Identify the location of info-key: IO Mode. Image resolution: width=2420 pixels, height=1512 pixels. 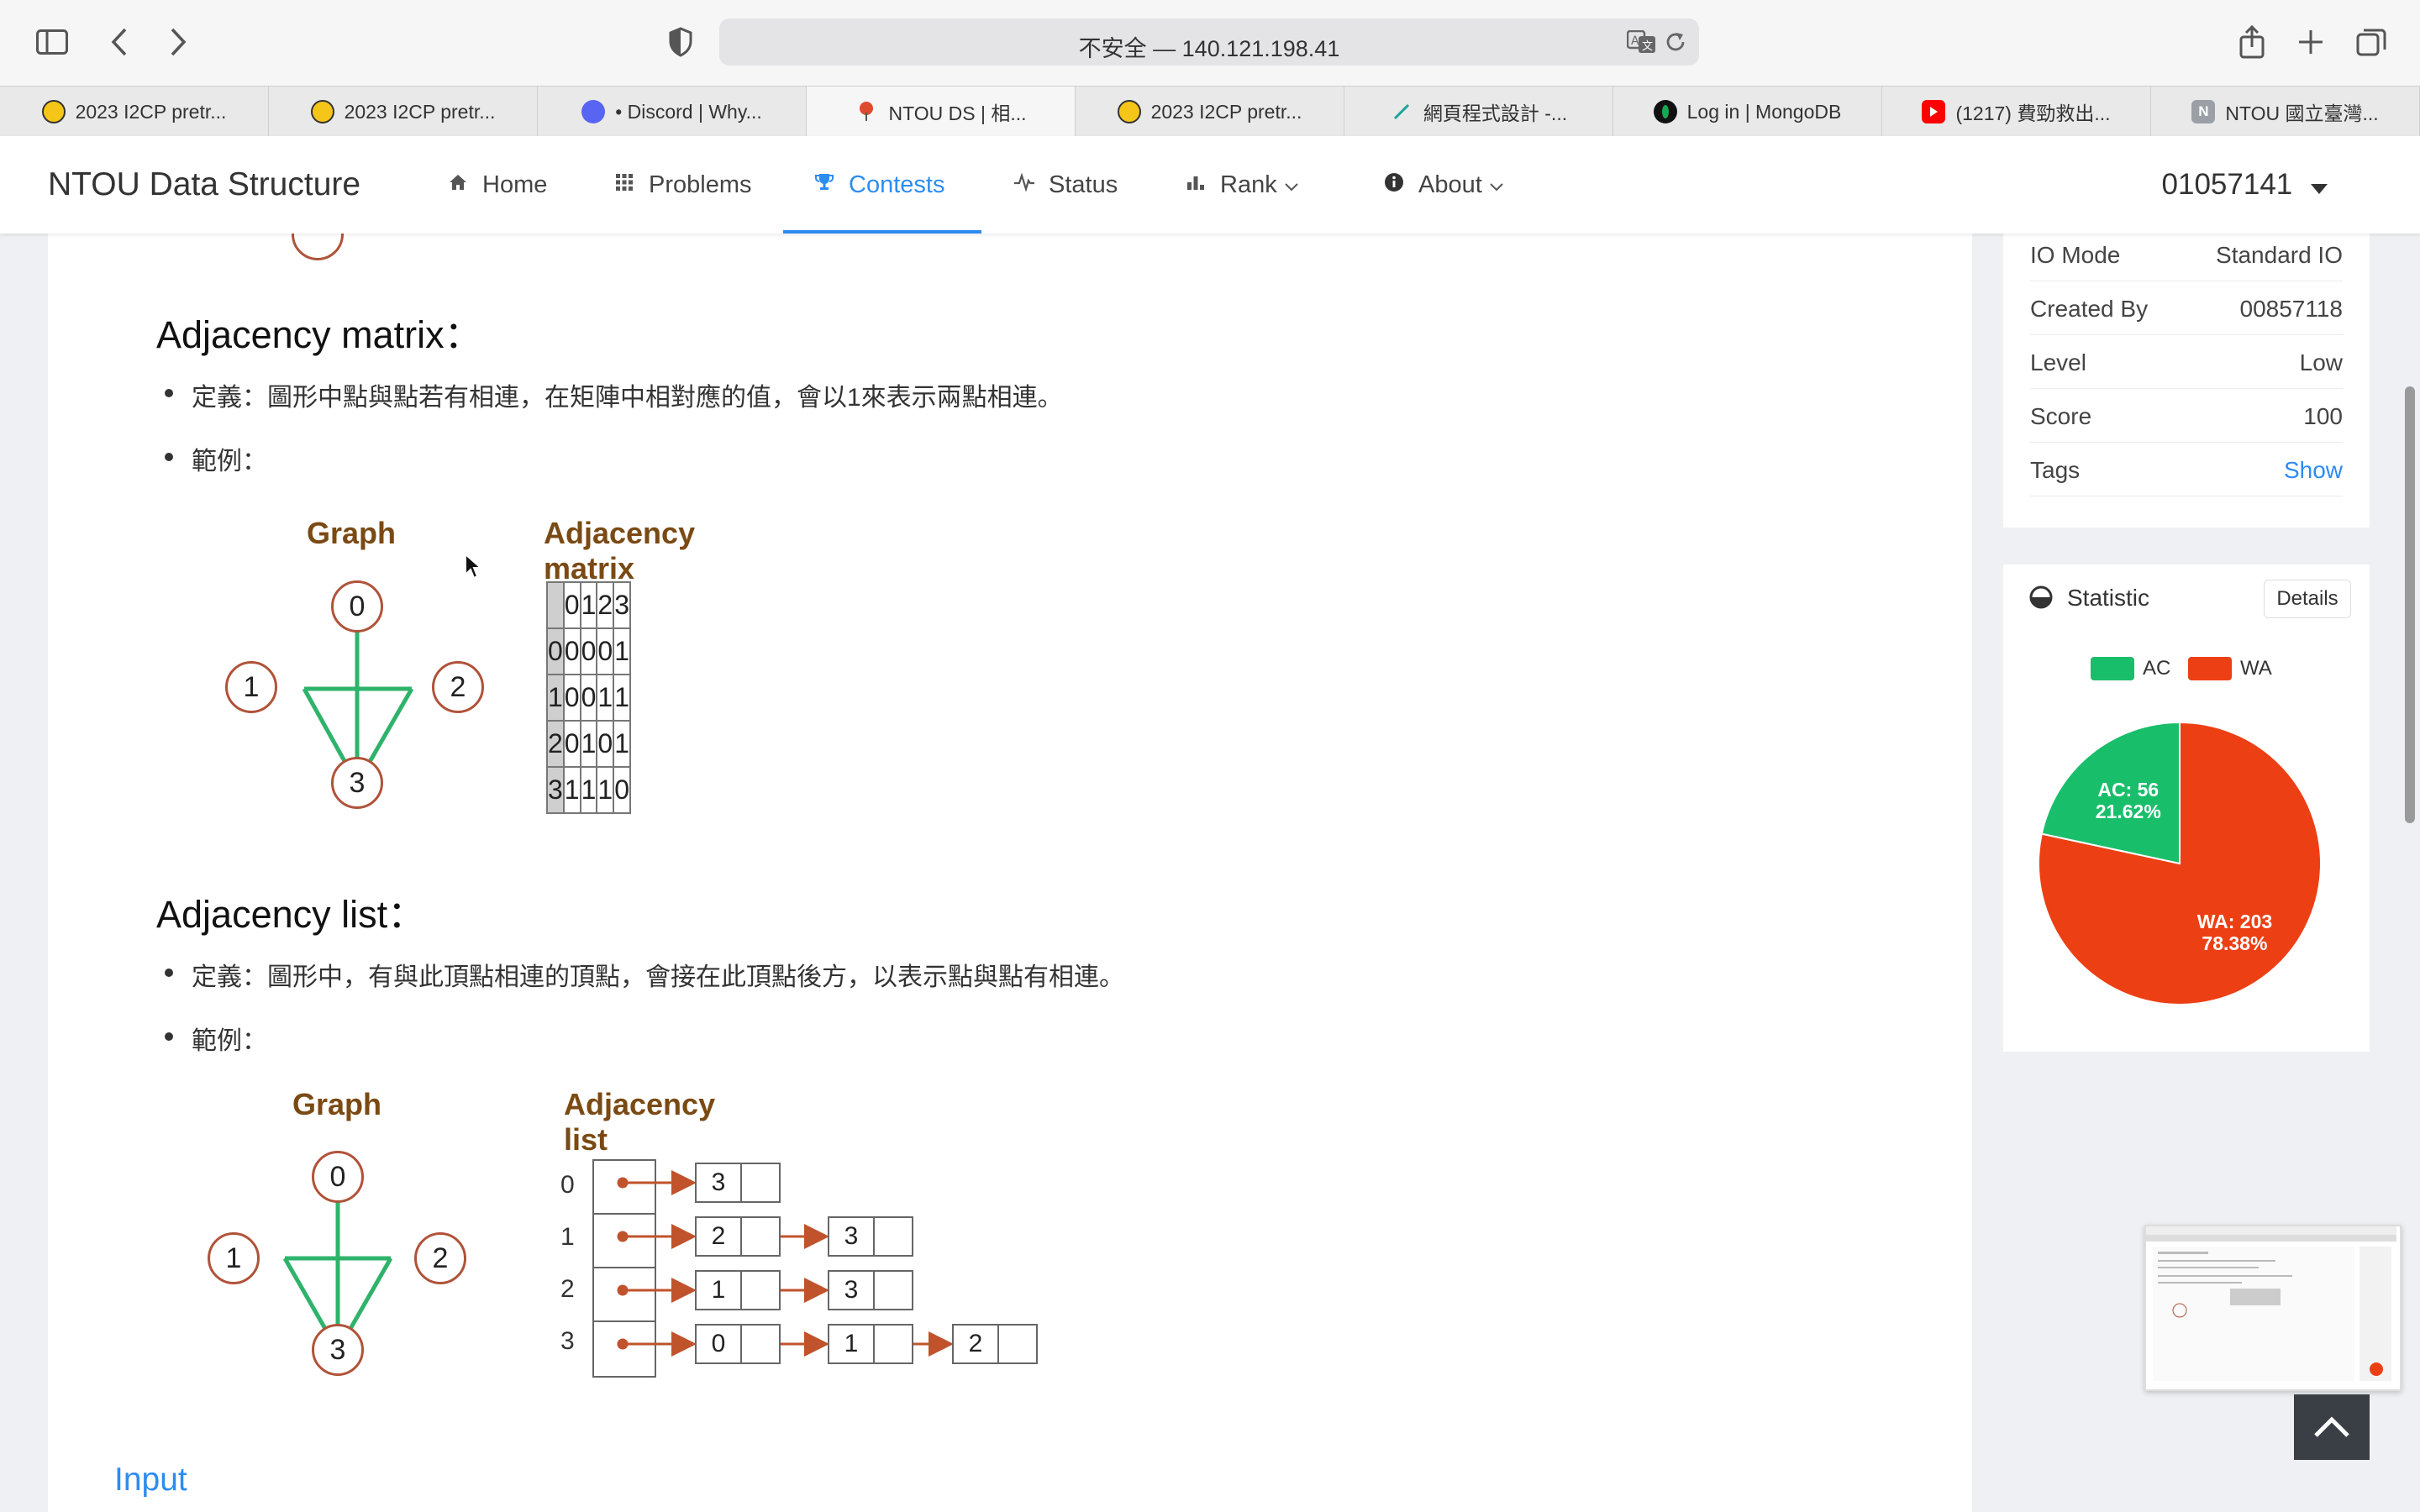
(2075, 255).